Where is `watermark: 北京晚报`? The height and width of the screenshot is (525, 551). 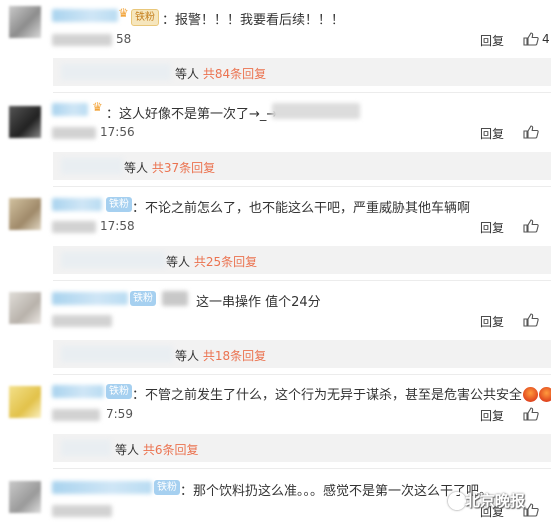 watermark: 北京晚报 is located at coordinates (495, 501).